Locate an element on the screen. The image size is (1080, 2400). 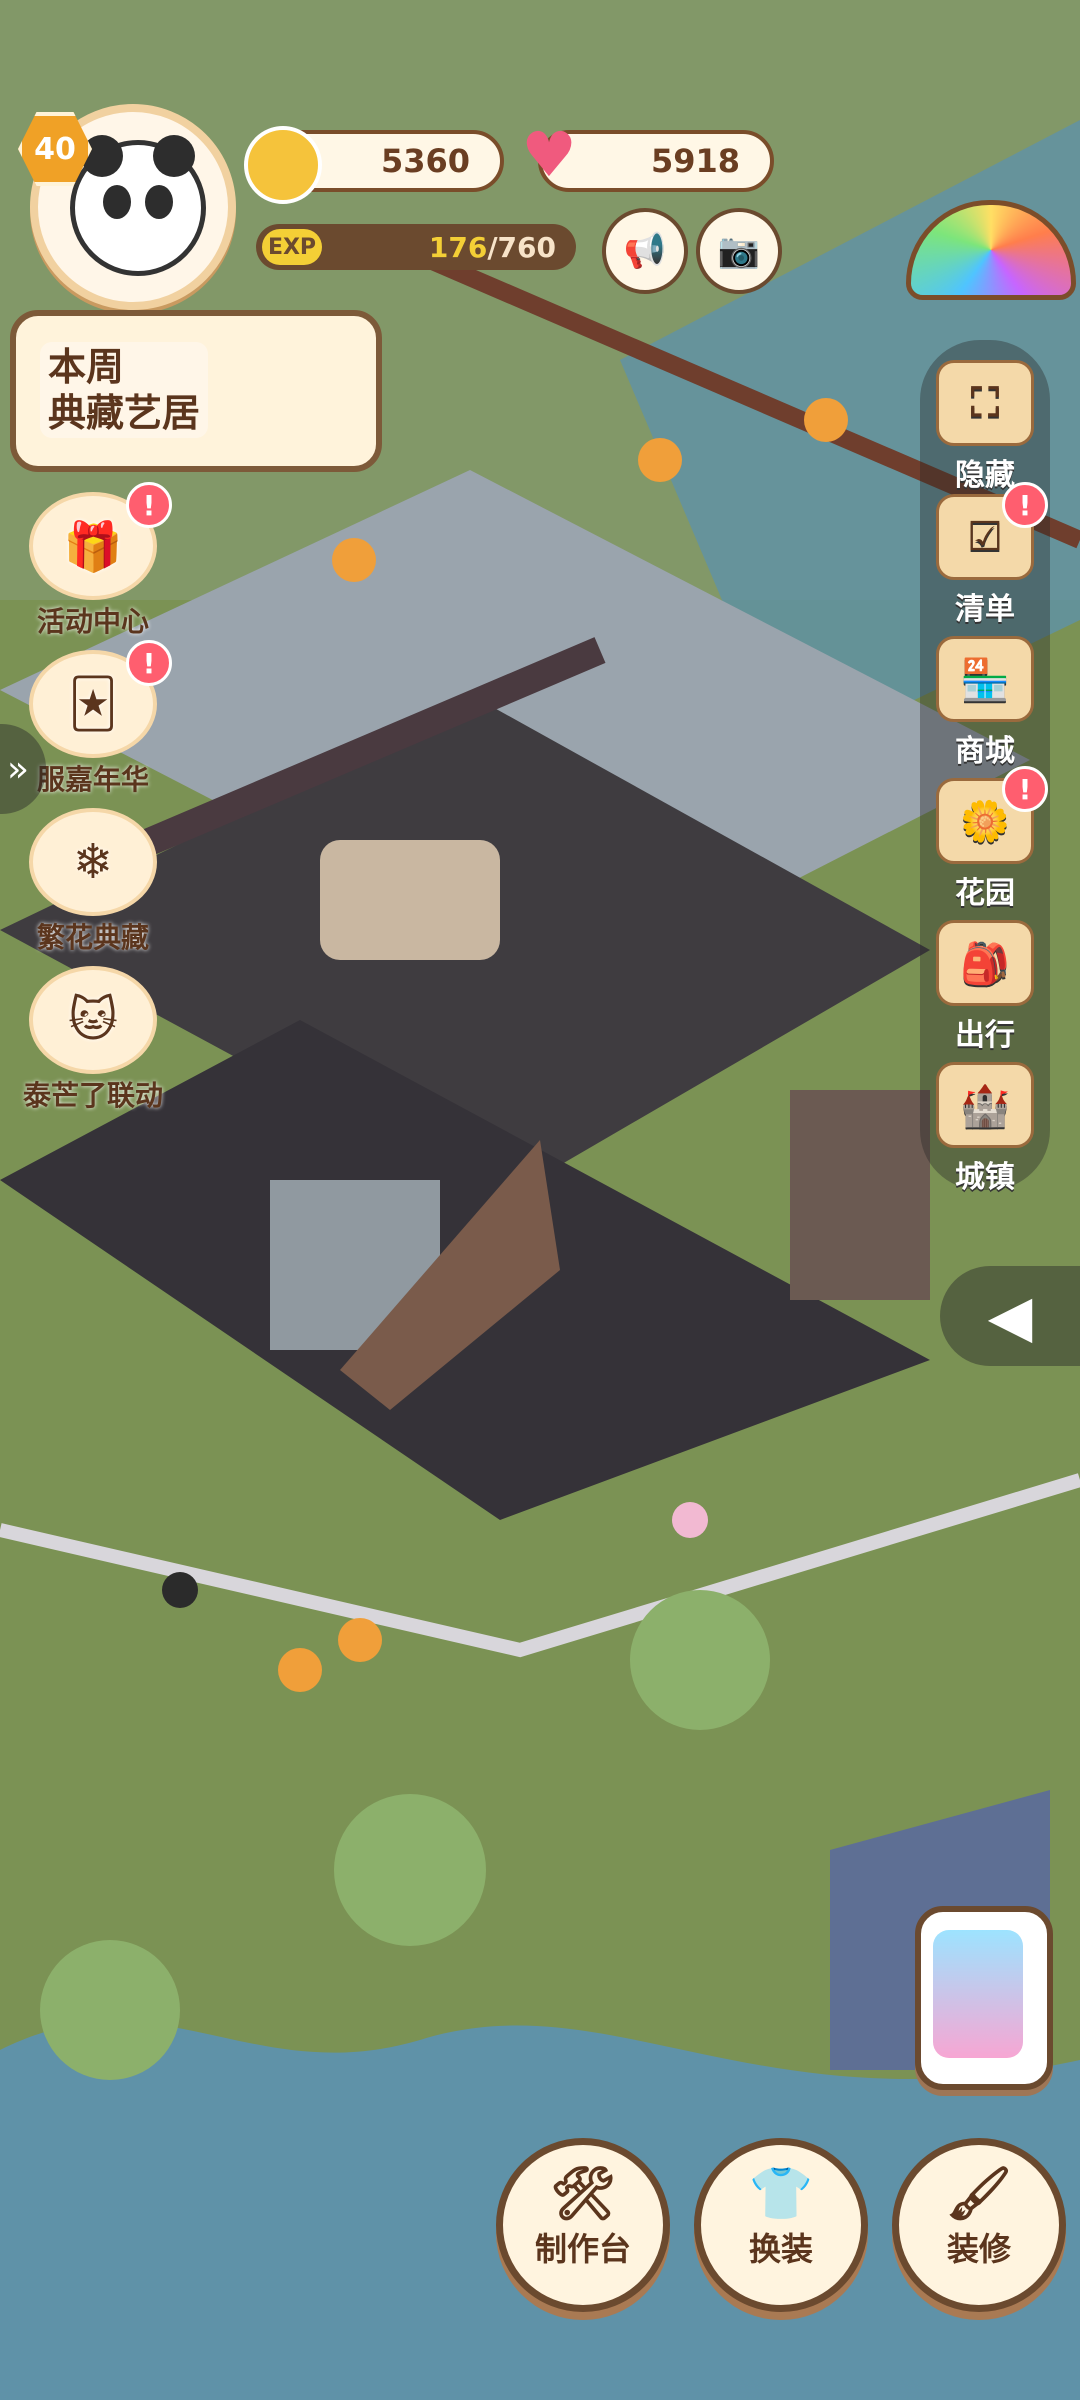
flower-collection-button: ❄ 繁花典藏 is located at coordinates (93, 882).